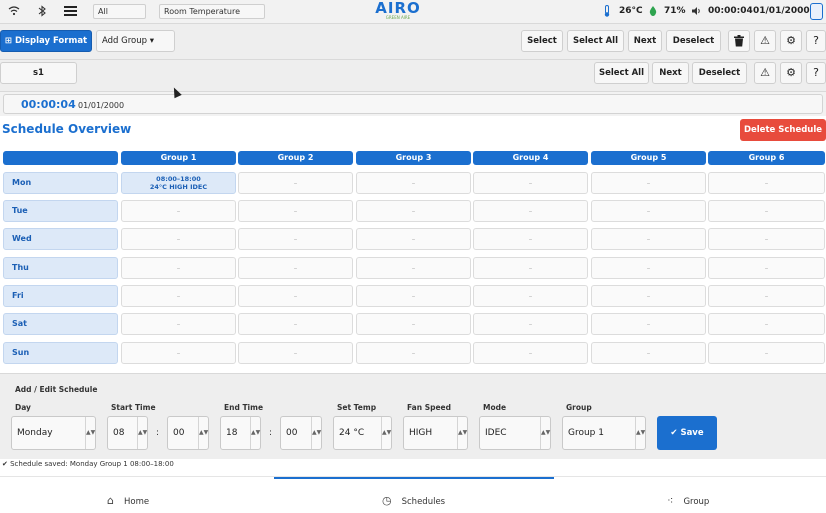 The image size is (826, 513). What do you see at coordinates (645, 41) in the screenshot?
I see `next-button: Next` at bounding box center [645, 41].